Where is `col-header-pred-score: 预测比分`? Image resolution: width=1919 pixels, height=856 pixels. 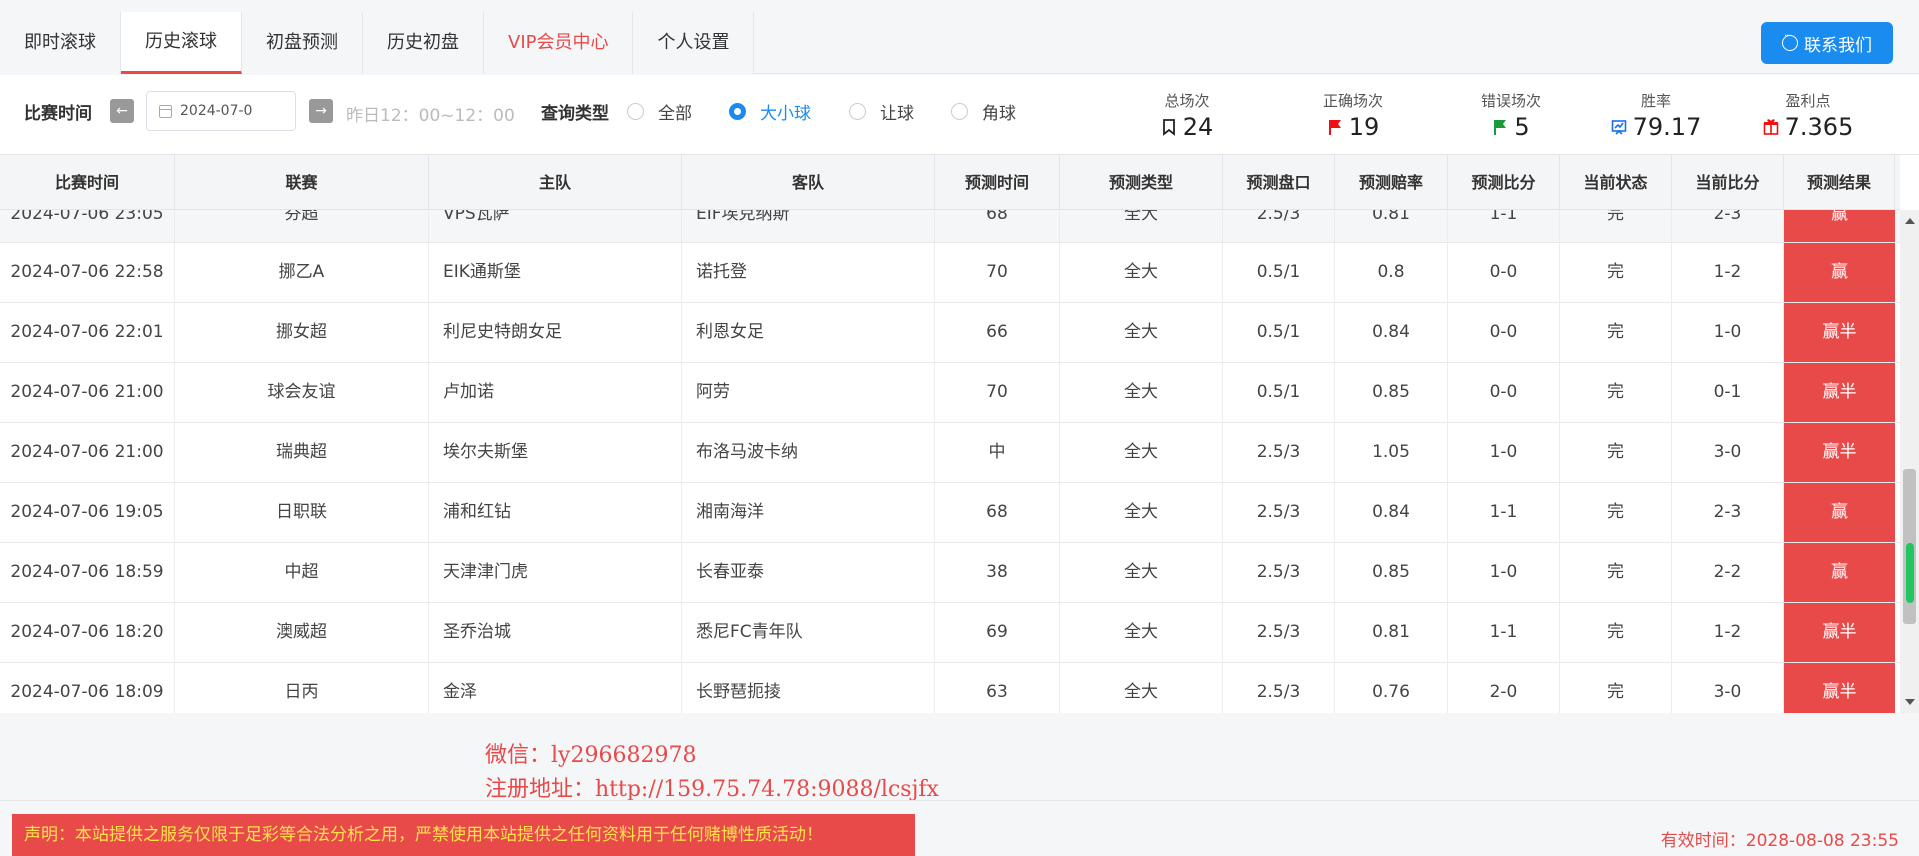 col-header-pred-score: 预测比分 is located at coordinates (1504, 182).